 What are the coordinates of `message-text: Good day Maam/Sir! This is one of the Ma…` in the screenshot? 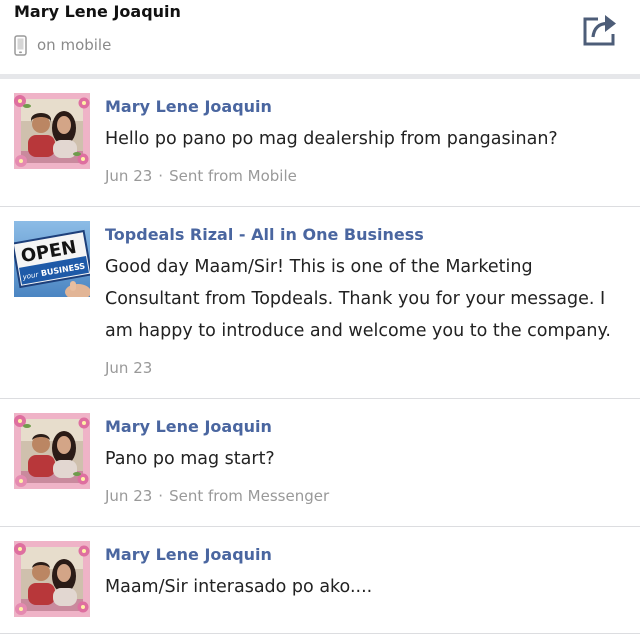 It's located at (358, 299).